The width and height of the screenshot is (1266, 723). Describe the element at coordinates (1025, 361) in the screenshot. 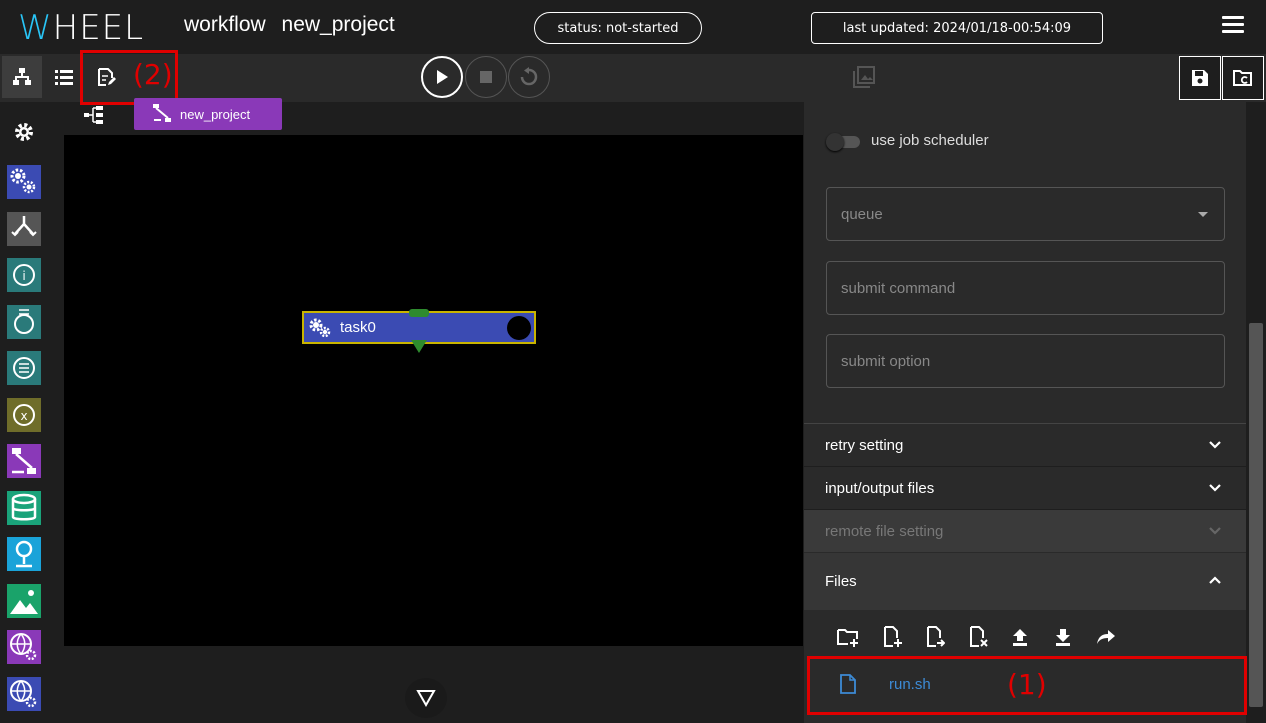

I see `submit-option-field: submit option` at that location.